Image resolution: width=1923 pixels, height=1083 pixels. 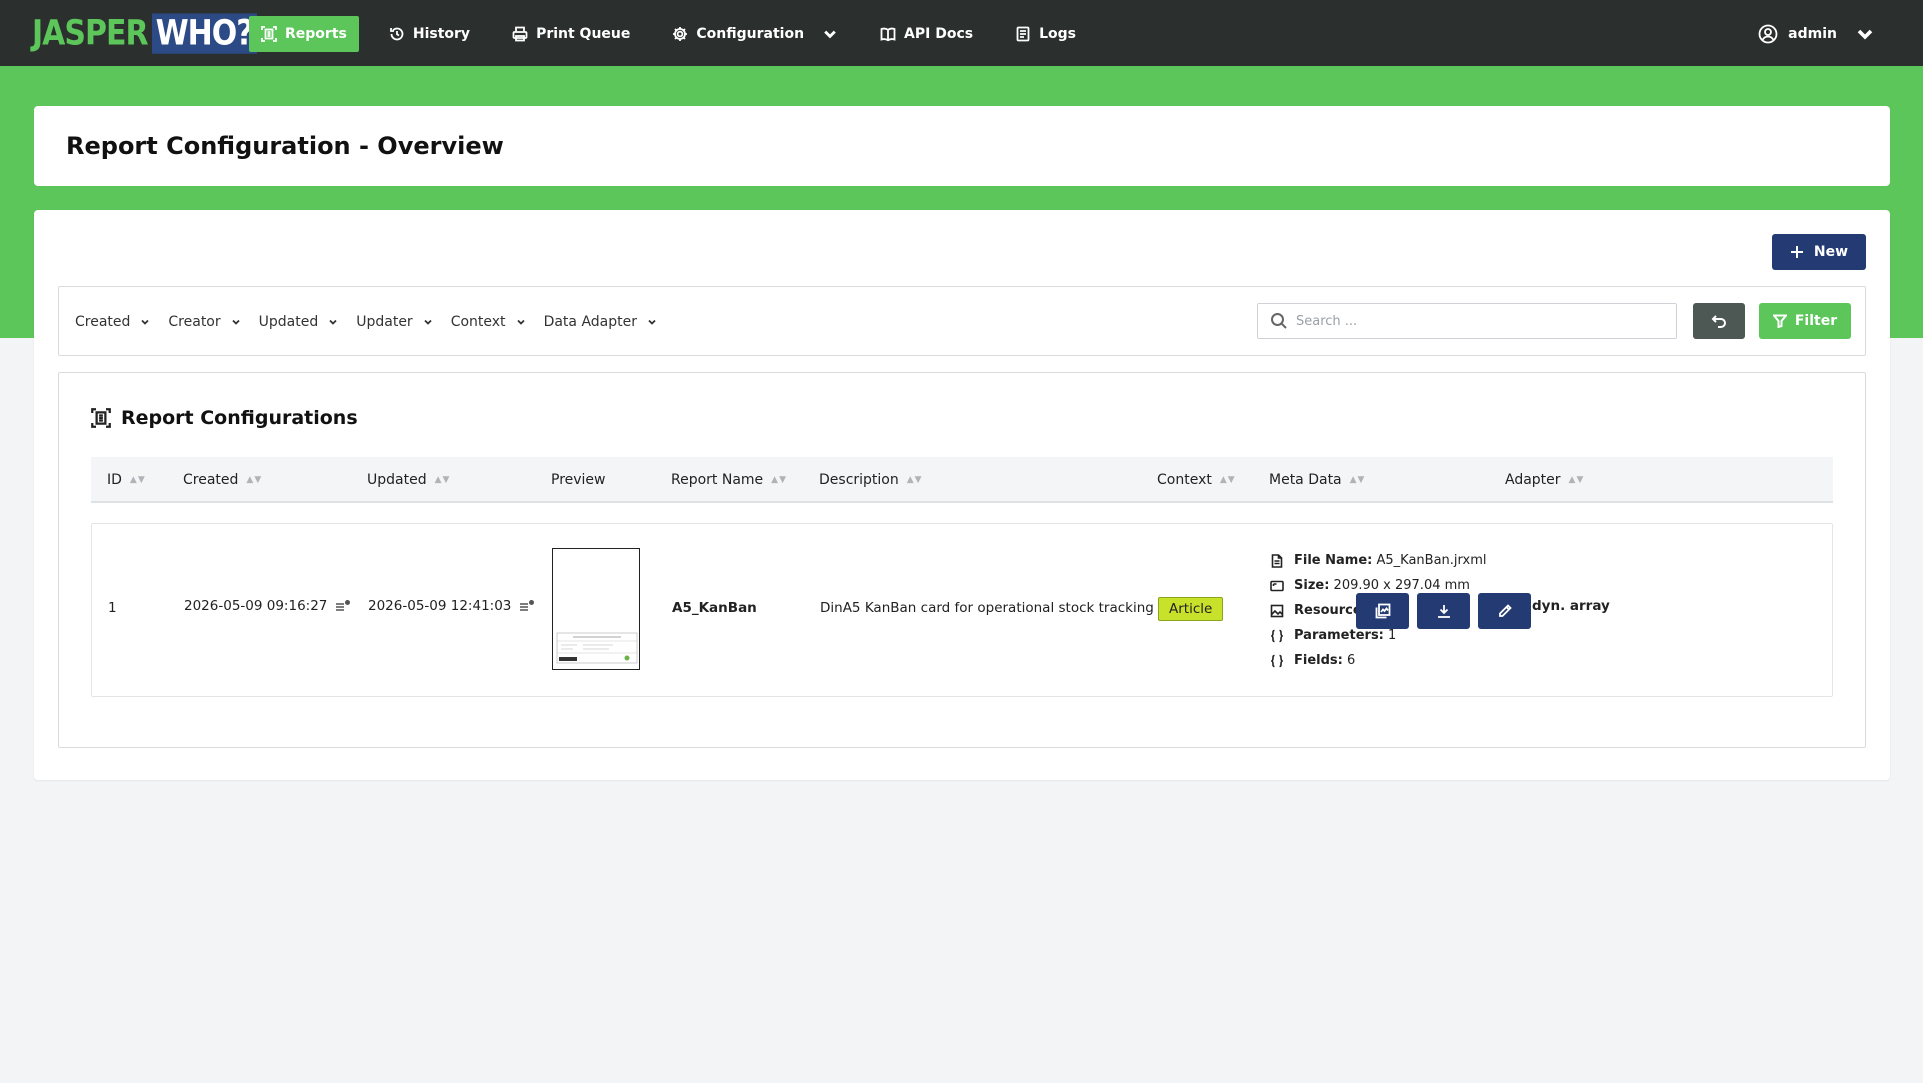 What do you see at coordinates (888, 34) in the screenshot?
I see `book-icon` at bounding box center [888, 34].